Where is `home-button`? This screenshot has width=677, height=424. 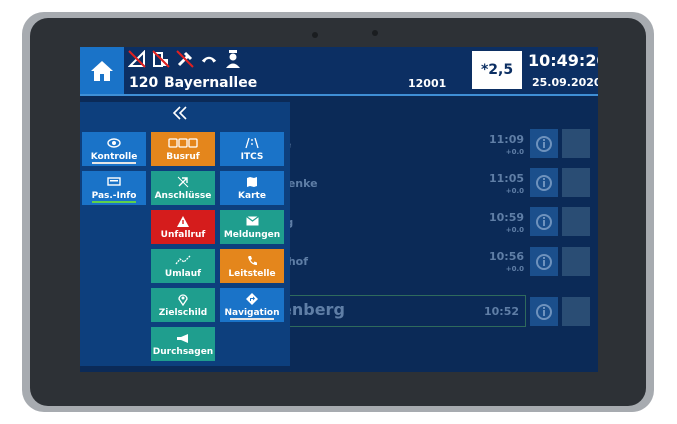
home-button is located at coordinates (102, 70).